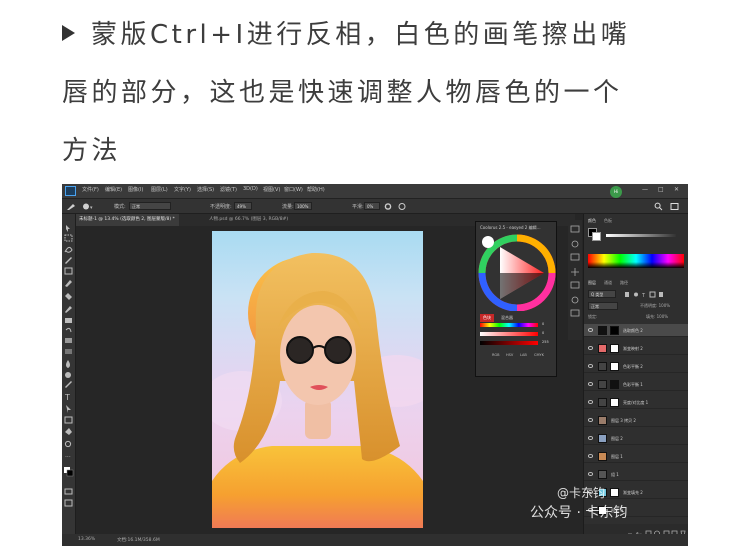 The width and height of the screenshot is (750, 560). I want to click on mode-hsv: HSV, so click(509, 355).